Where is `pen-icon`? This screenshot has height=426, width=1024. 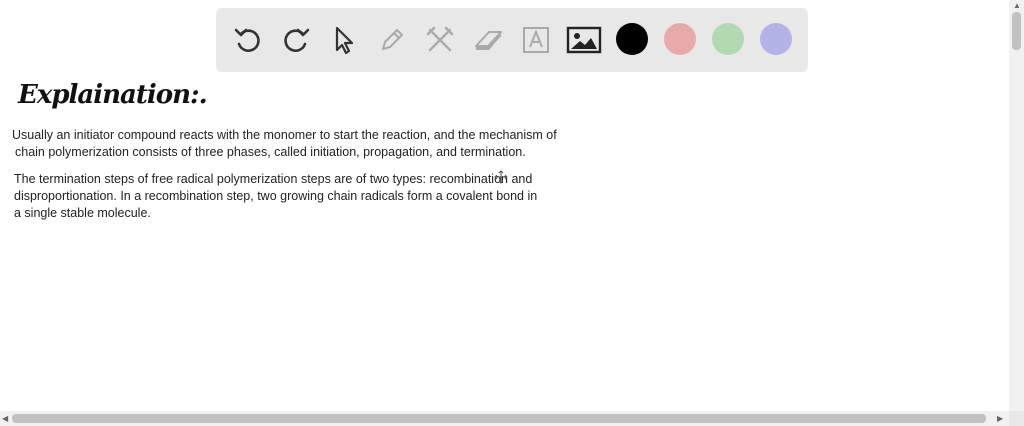
pen-icon is located at coordinates (392, 39).